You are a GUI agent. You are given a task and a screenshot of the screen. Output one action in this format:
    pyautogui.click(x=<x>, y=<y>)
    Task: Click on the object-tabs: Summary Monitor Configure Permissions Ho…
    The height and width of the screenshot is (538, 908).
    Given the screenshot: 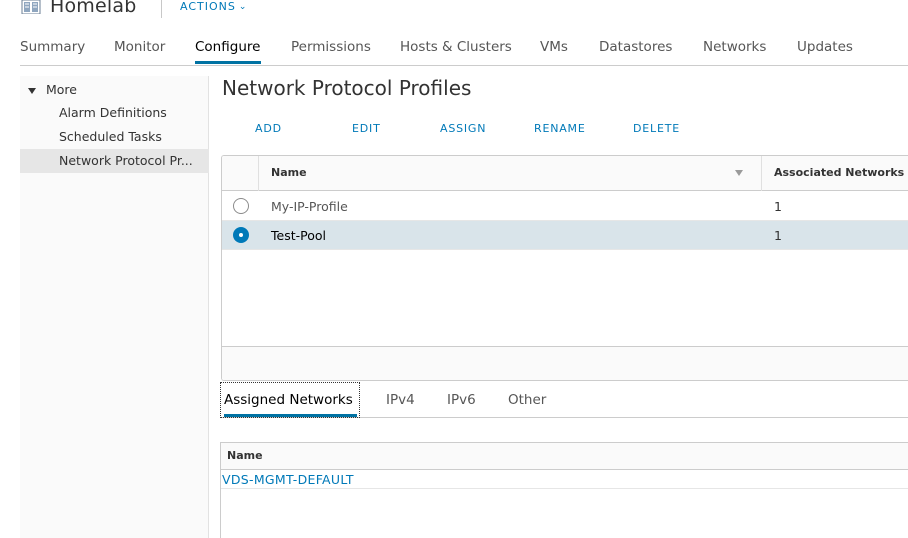 What is the action you would take?
    pyautogui.click(x=464, y=52)
    